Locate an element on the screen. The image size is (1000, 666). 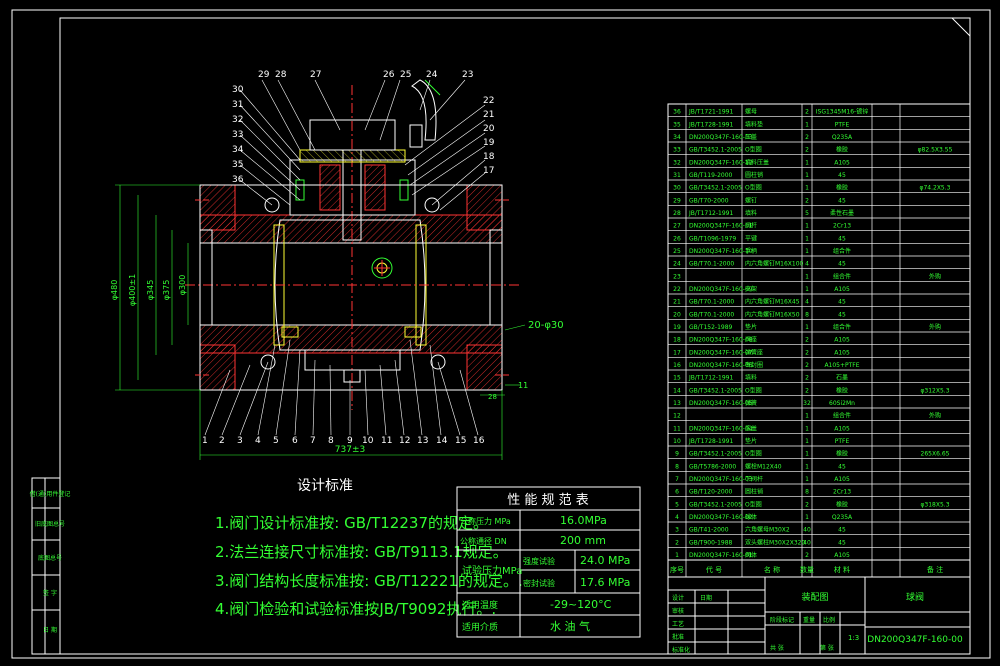
parts-cell-no: 15 is located at coordinates (677, 378).